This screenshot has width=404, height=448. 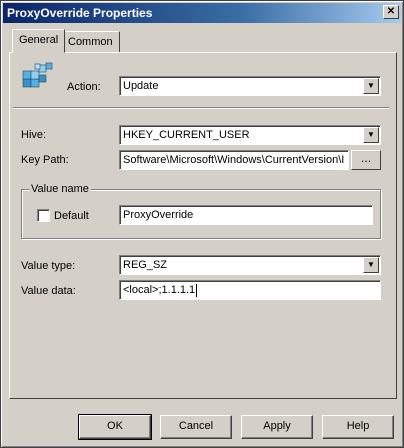 What do you see at coordinates (158, 215) in the screenshot?
I see `value-name-value: ProxyOverride` at bounding box center [158, 215].